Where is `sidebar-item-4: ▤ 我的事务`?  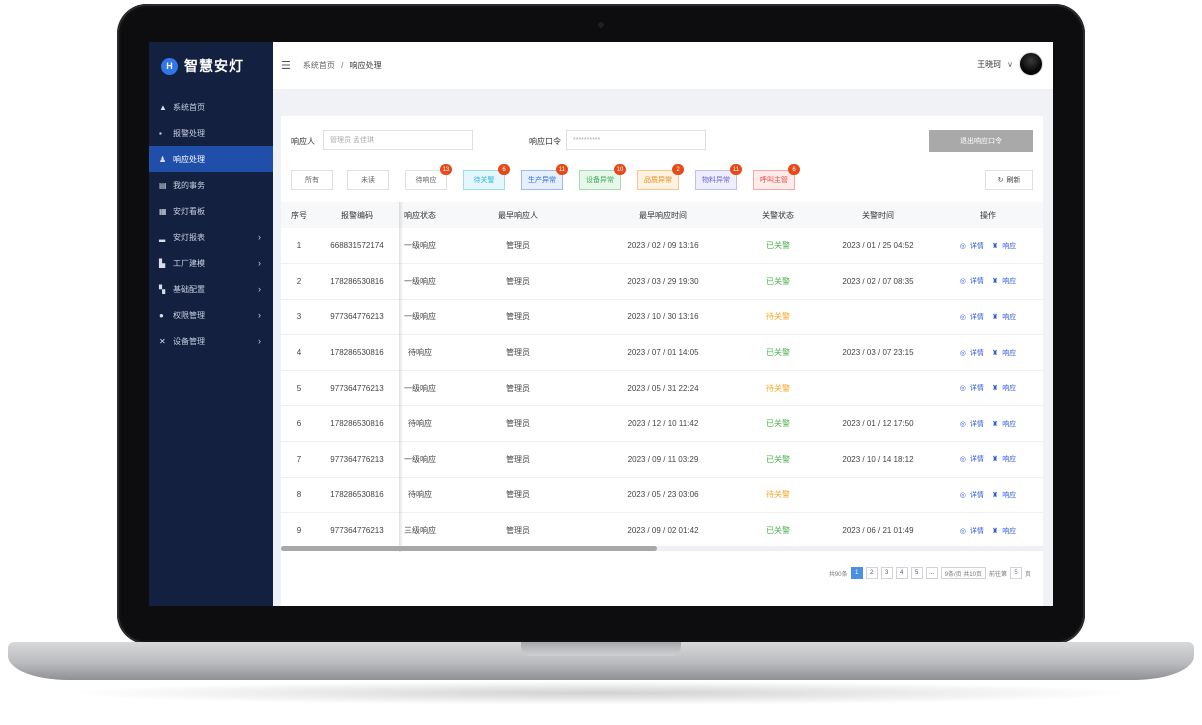 sidebar-item-4: ▤ 我的事务 is located at coordinates (211, 185).